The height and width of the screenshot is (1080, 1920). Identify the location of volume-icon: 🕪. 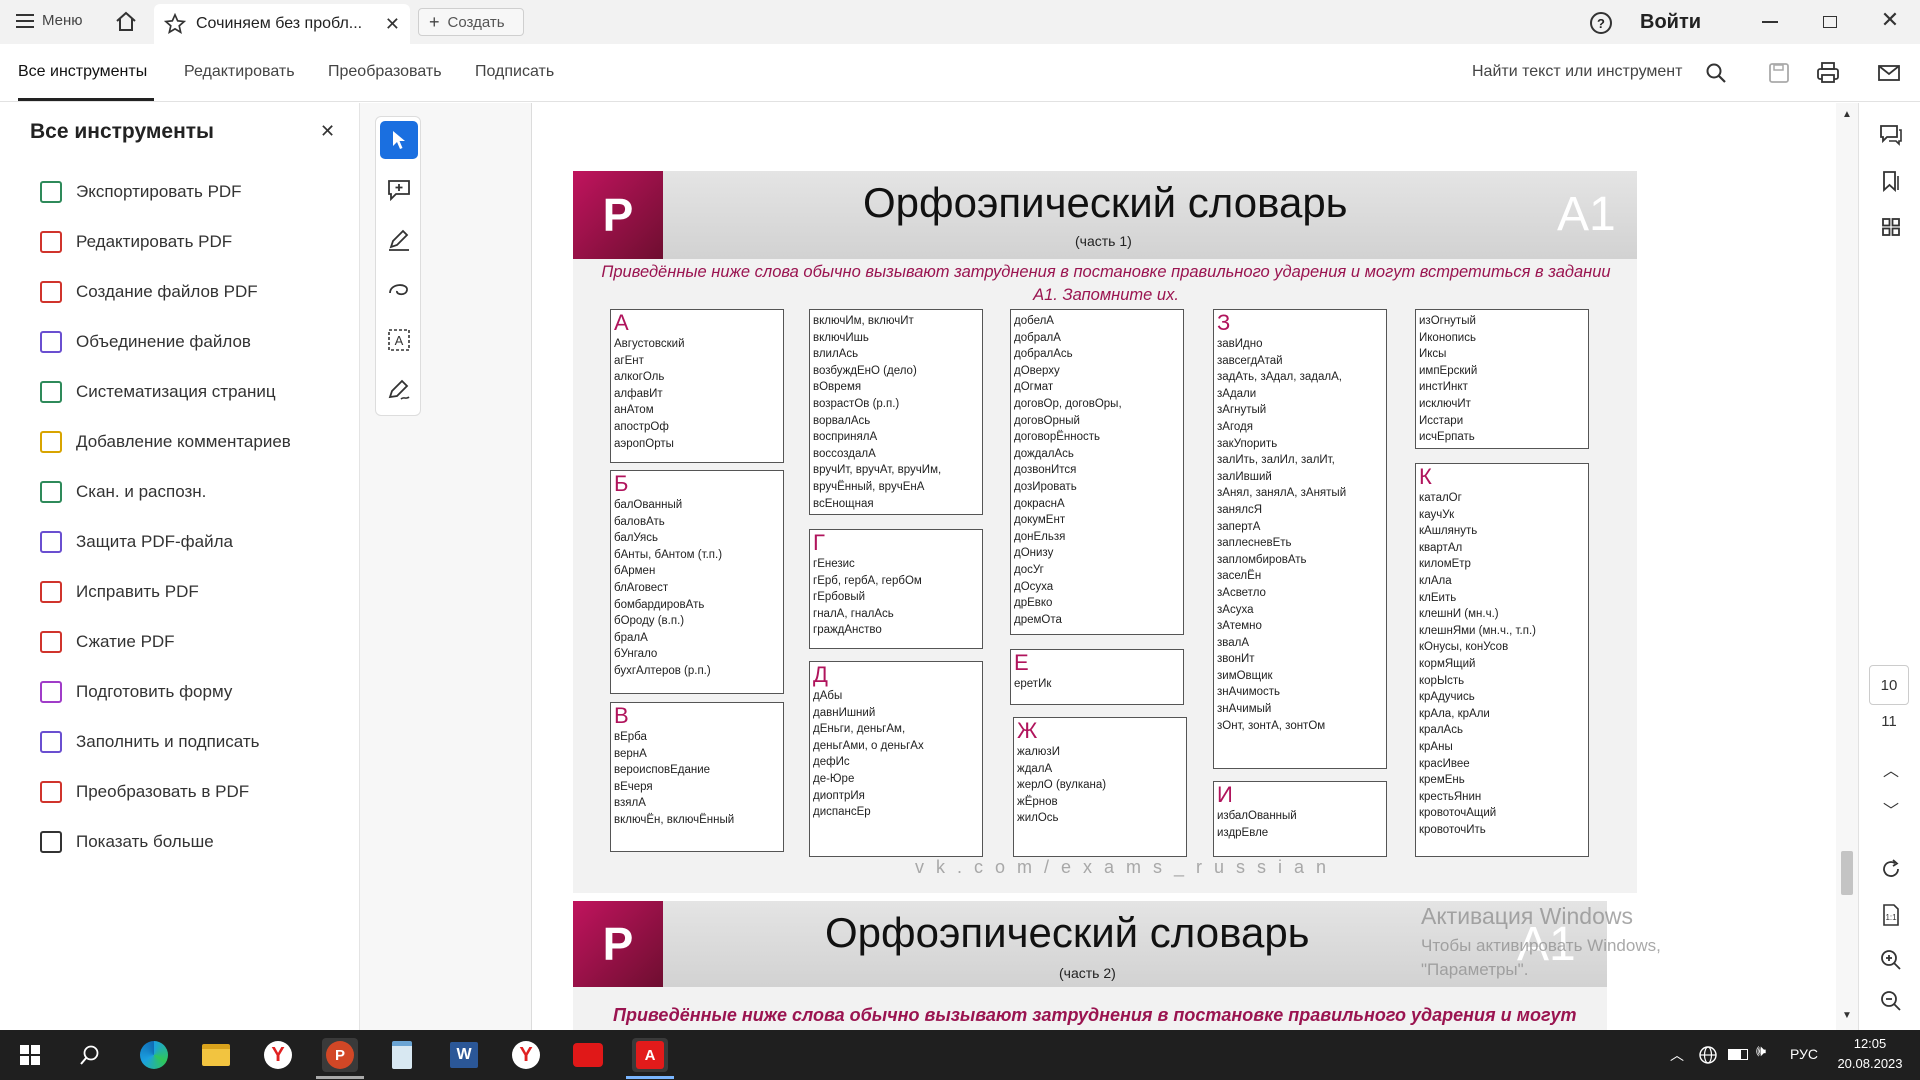
(1761, 1052).